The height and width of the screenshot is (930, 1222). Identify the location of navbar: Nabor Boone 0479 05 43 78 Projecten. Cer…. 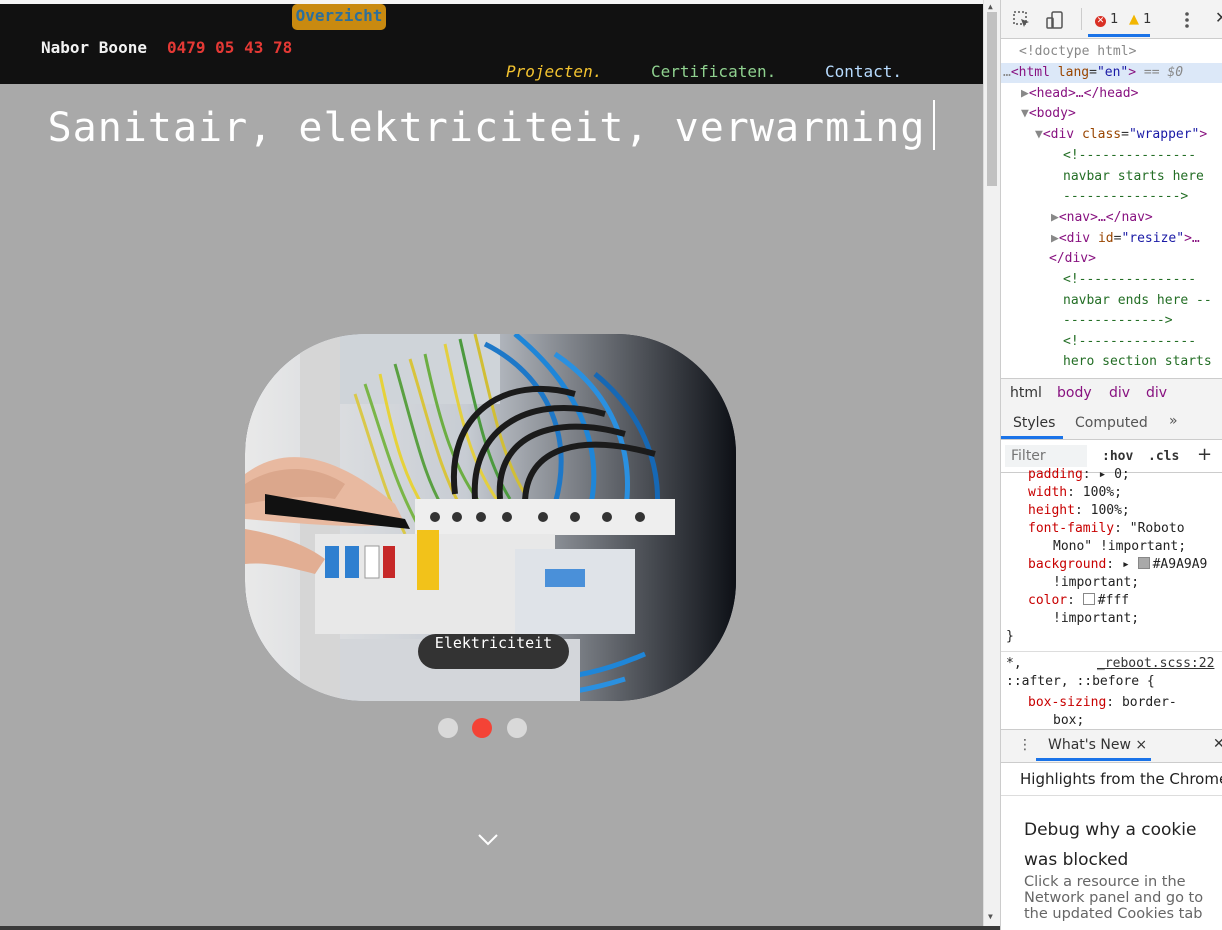
(491, 44).